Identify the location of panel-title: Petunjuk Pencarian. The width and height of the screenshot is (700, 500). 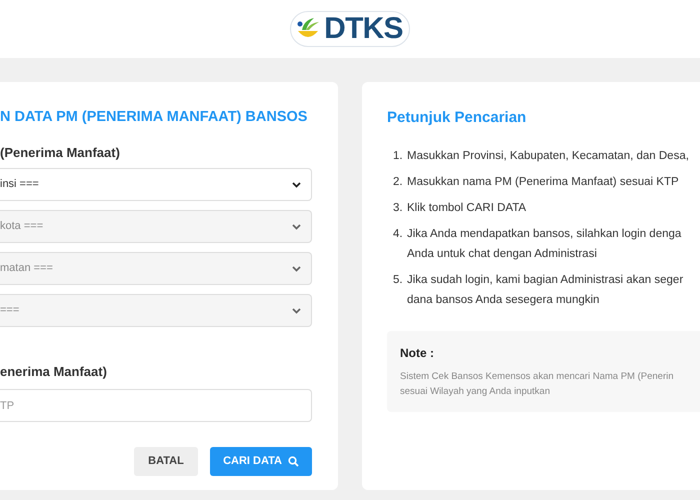
(457, 117).